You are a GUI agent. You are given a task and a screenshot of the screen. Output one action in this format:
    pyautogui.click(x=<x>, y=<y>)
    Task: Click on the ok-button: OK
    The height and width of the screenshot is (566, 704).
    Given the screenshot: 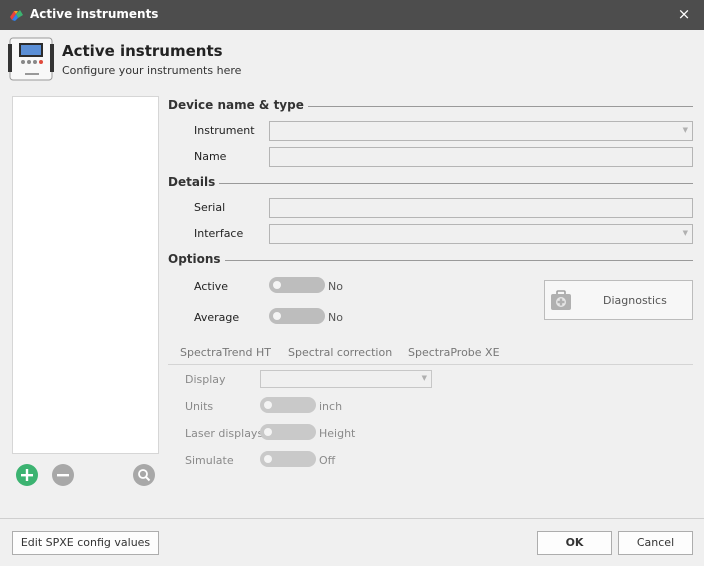 What is the action you would take?
    pyautogui.click(x=574, y=543)
    